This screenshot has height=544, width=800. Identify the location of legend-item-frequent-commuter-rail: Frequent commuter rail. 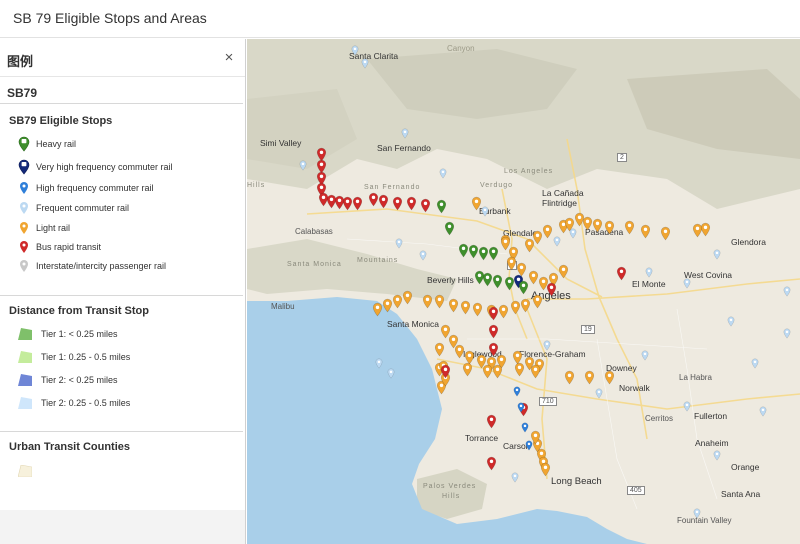
(73, 208).